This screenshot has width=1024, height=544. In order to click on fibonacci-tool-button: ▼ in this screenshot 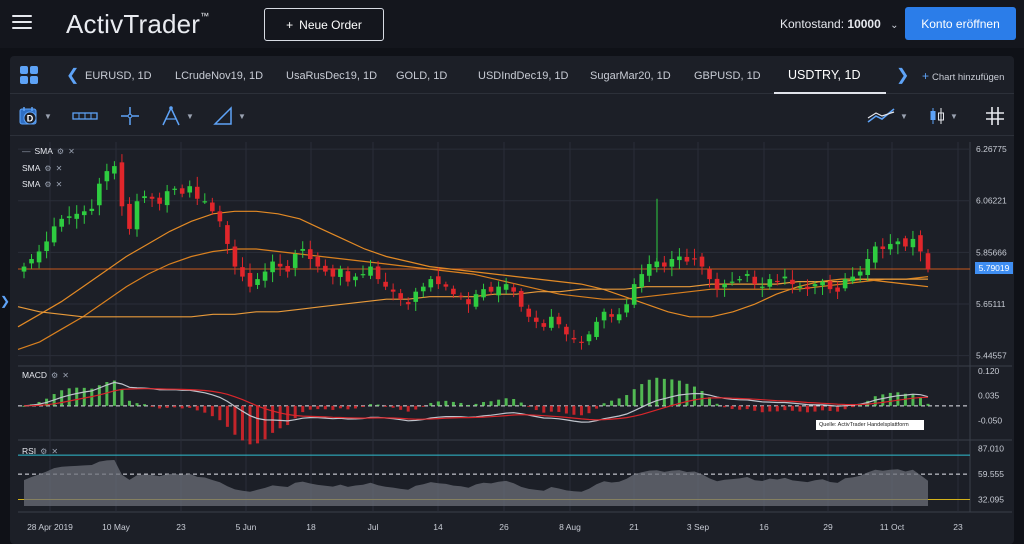, I will do `click(177, 116)`.